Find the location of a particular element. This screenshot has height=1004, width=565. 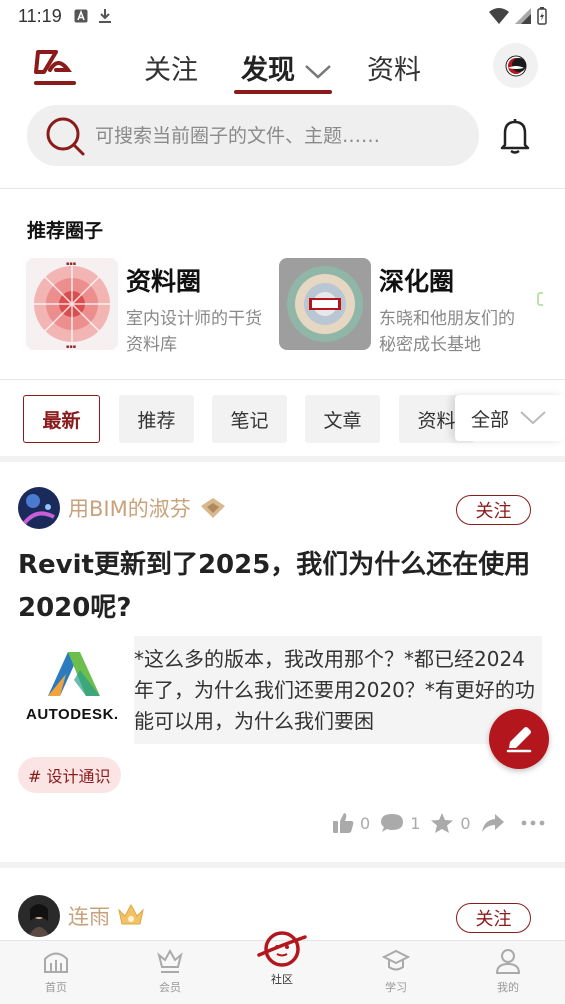

vip-badge-icon is located at coordinates (212, 508).